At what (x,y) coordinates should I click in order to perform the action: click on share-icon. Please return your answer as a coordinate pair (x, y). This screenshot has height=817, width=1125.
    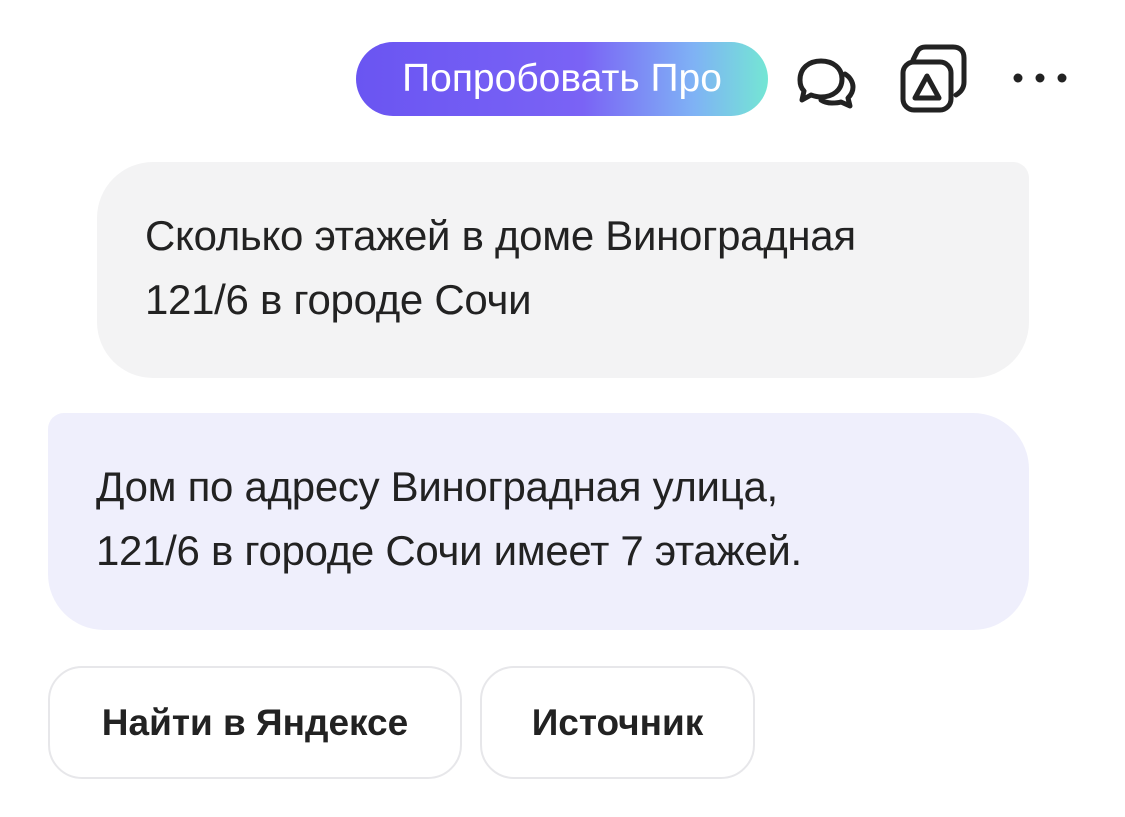
    Looking at the image, I should click on (933, 78).